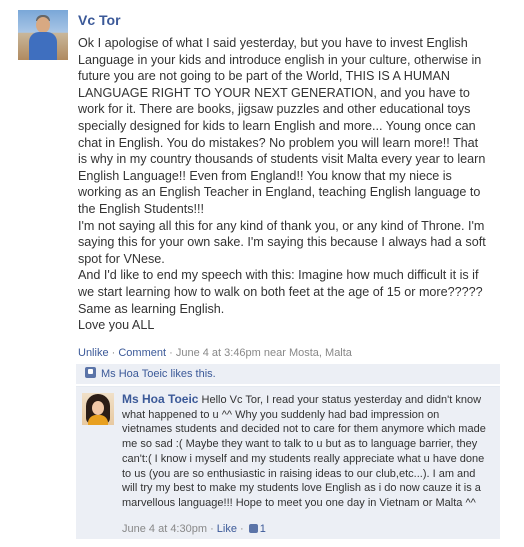 The image size is (524, 547). I want to click on commenter-avatar, so click(98, 409).